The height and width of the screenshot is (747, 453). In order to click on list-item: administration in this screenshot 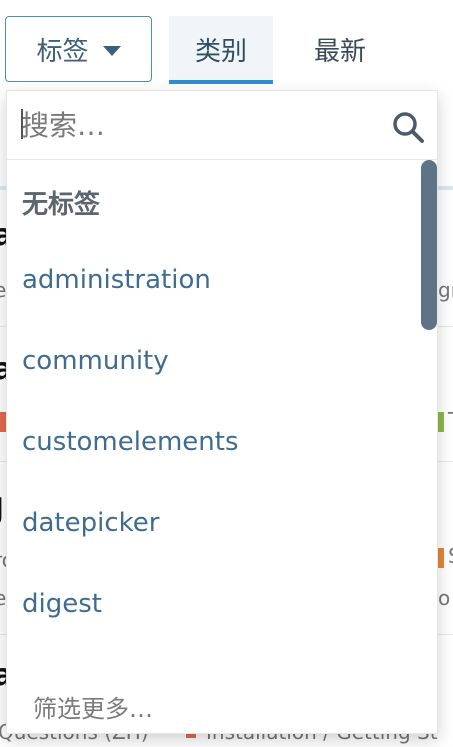, I will do `click(116, 280)`.